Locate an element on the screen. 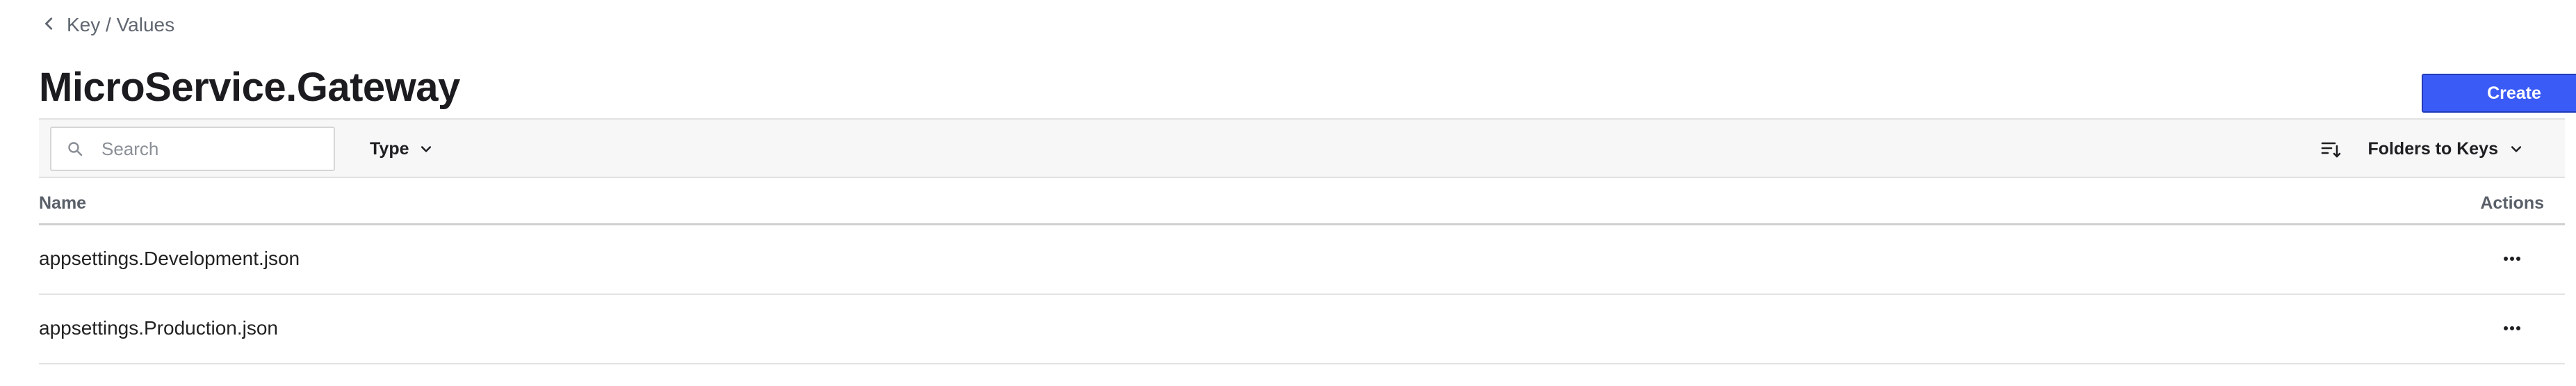  column-header-actions: Actions is located at coordinates (2512, 203).